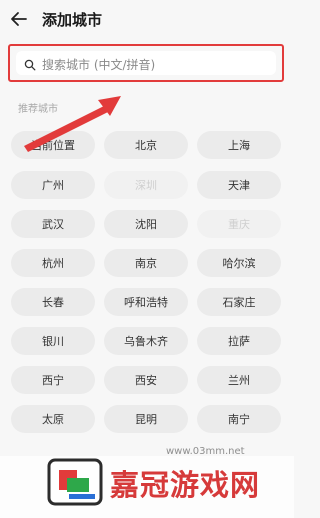  Describe the element at coordinates (185, 485) in the screenshot. I see `watermark-brand-text: 嘉冠游戏网` at that location.